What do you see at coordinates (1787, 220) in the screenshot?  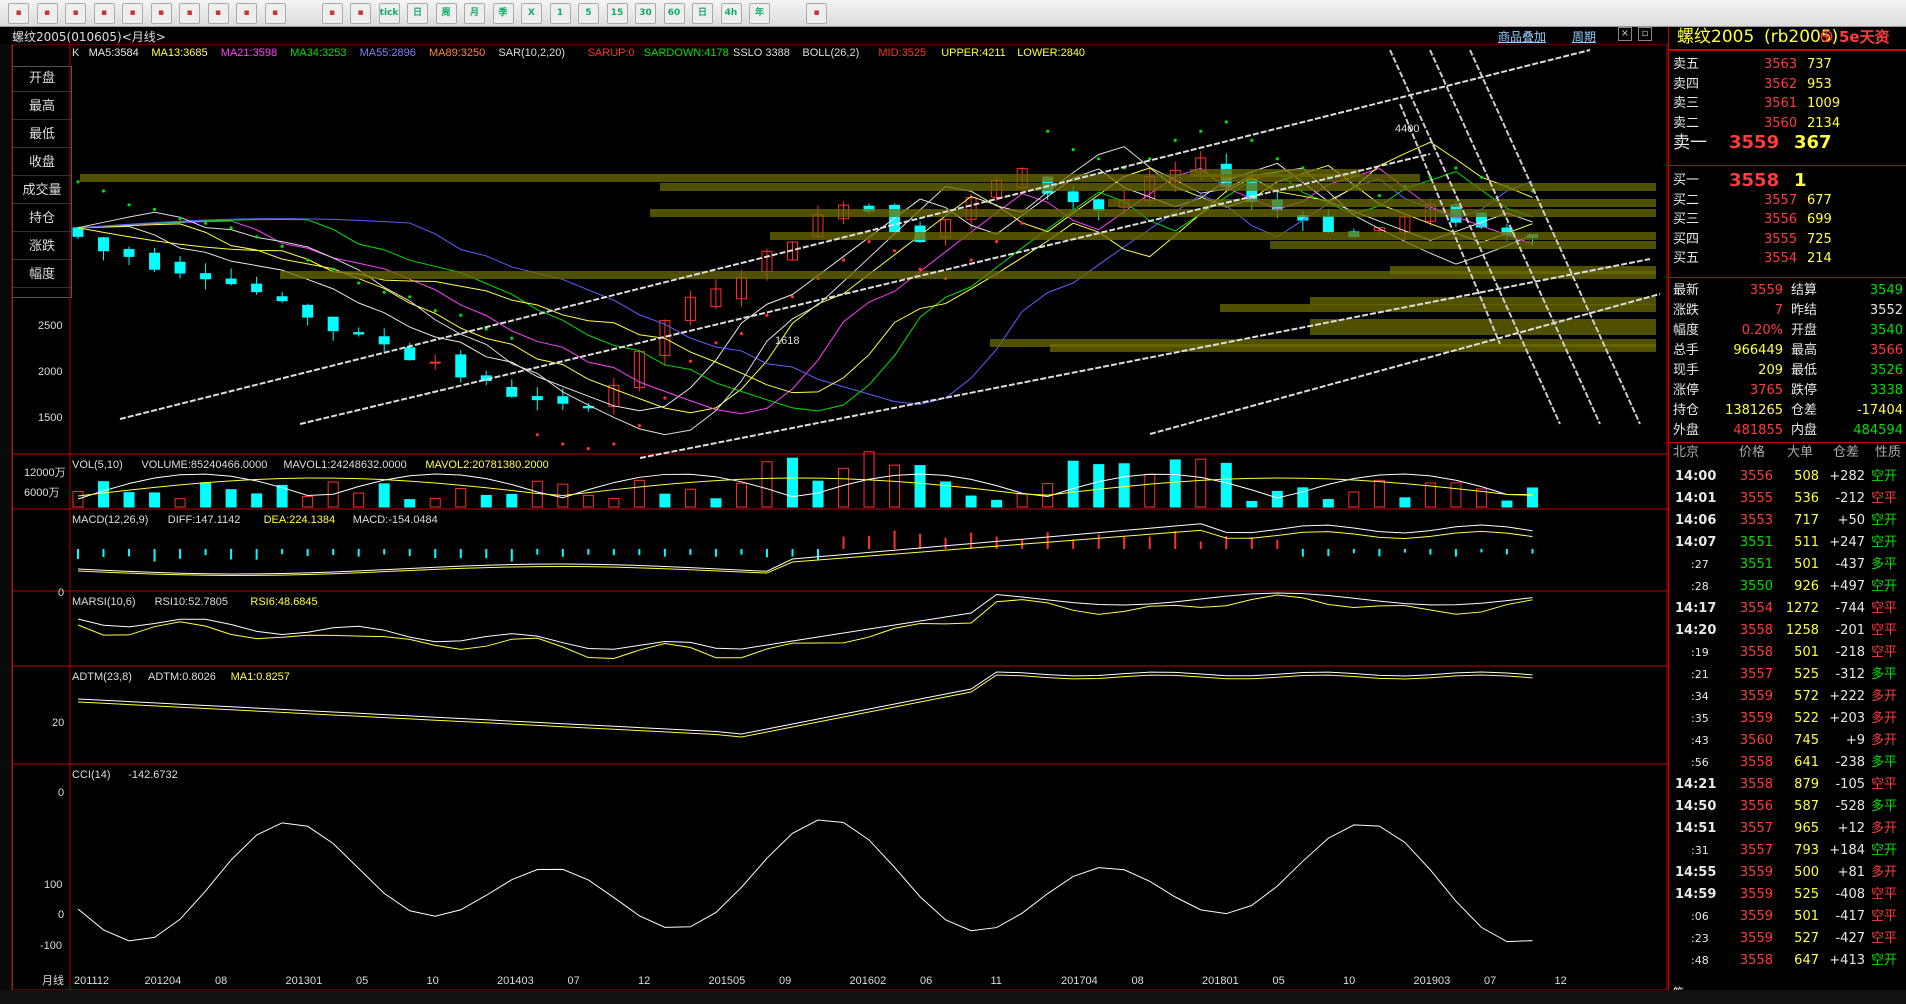 I see `bid-row: 买三 3556 699` at bounding box center [1787, 220].